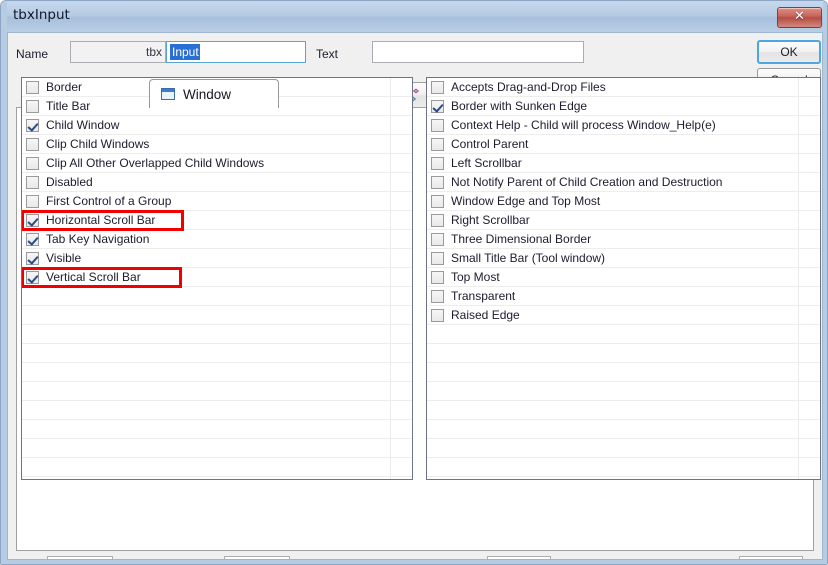 The height and width of the screenshot is (565, 828). I want to click on width-input: 367, so click(519, 560).